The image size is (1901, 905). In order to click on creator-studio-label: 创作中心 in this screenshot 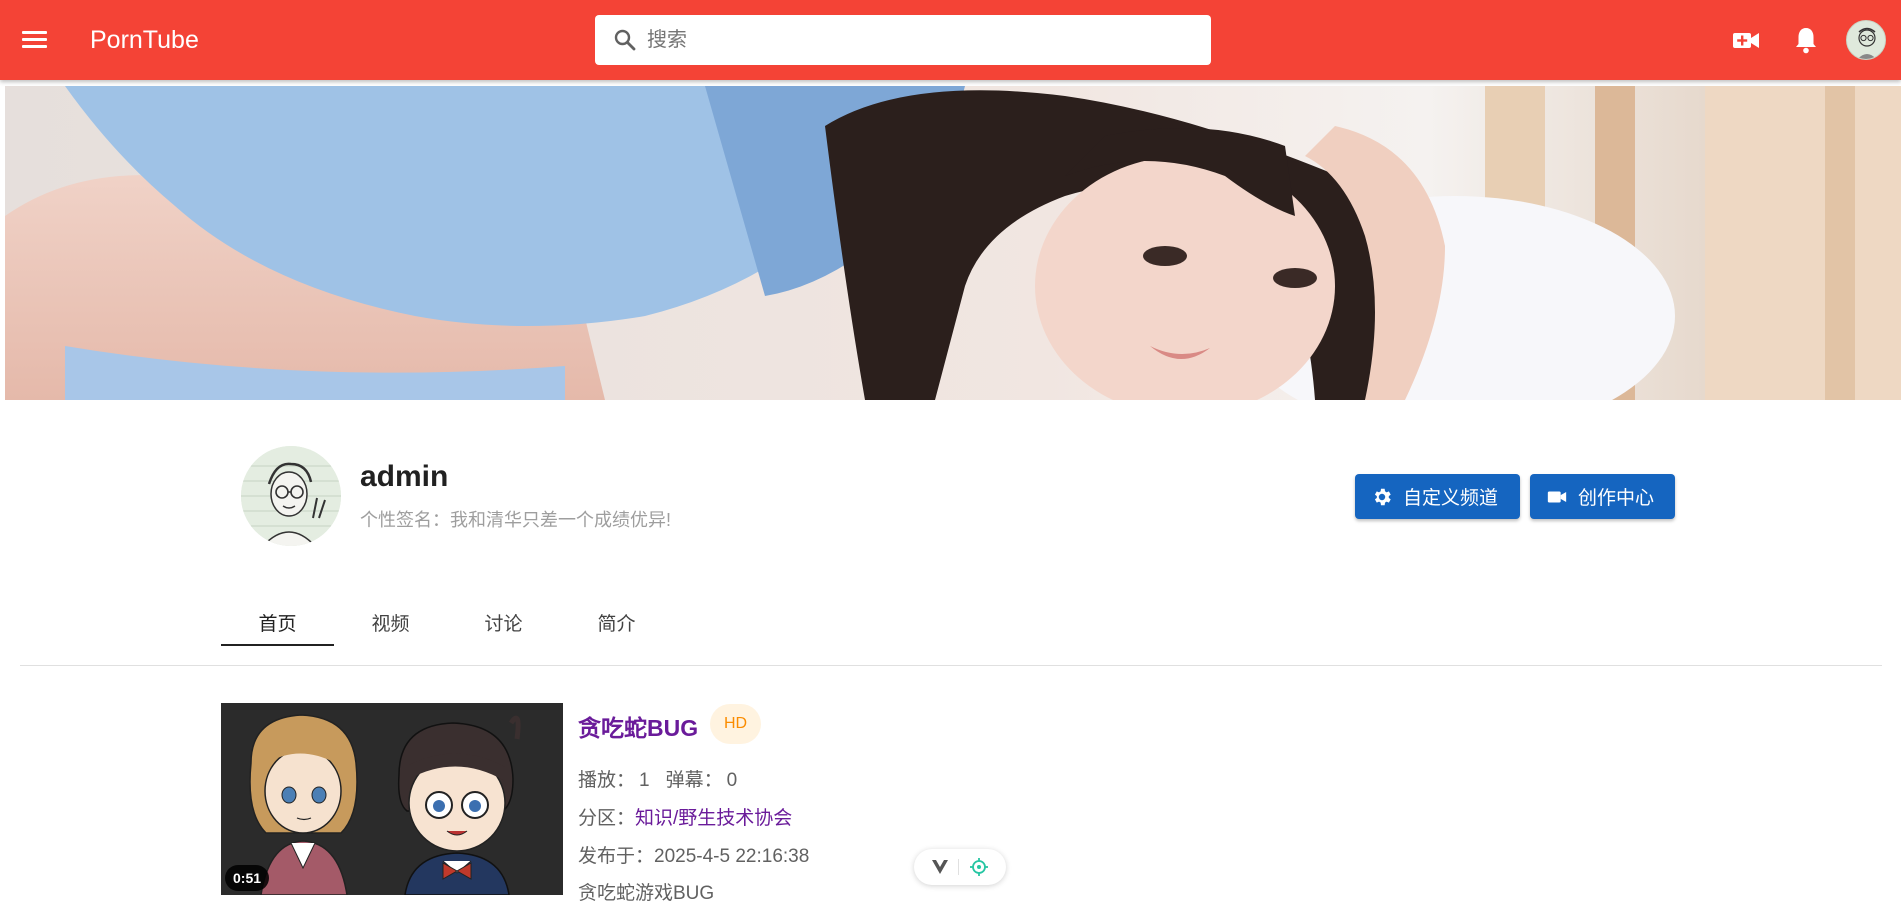, I will do `click(1616, 498)`.